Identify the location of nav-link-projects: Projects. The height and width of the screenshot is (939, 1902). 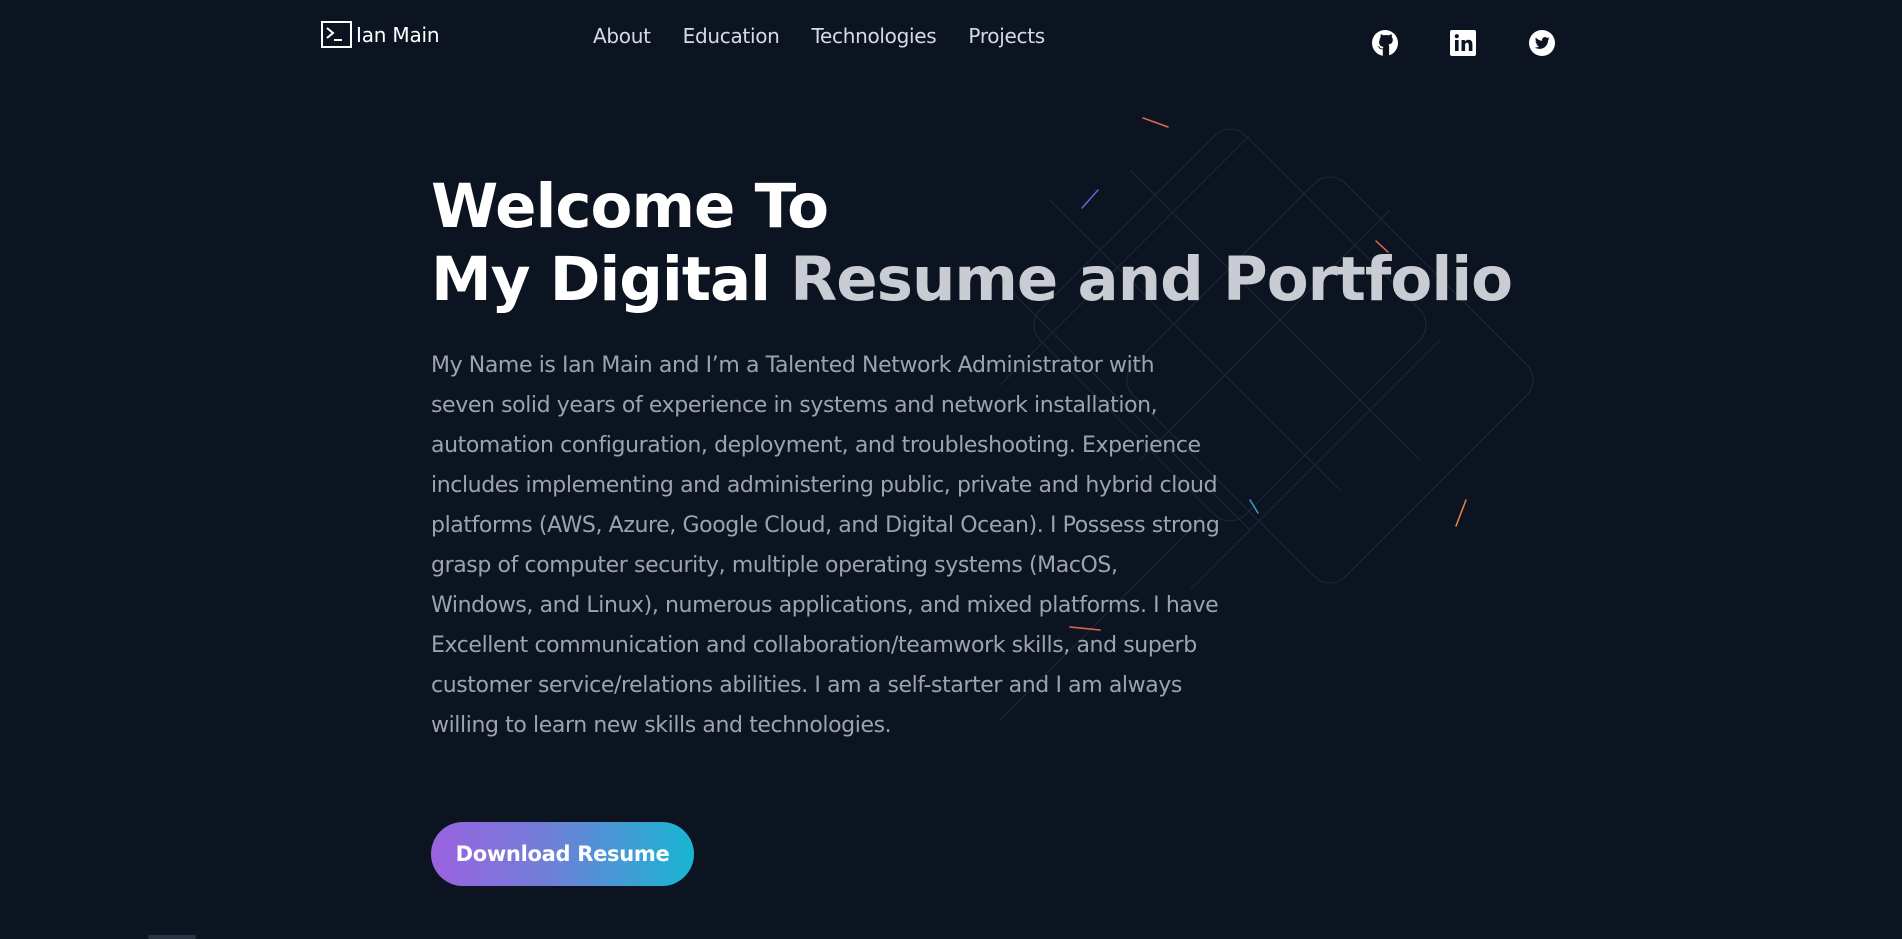
(1006, 36).